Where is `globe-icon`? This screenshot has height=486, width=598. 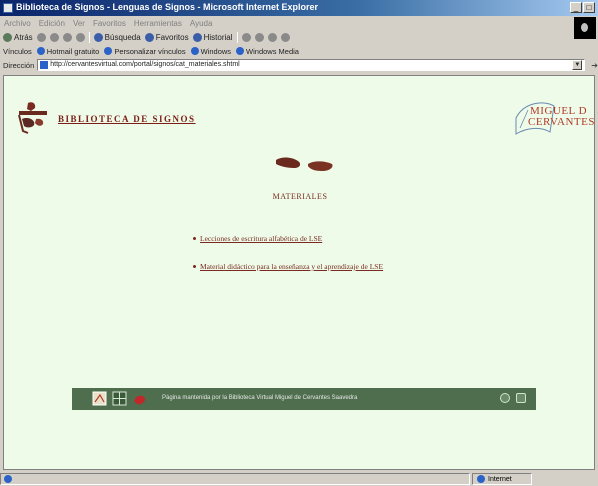
globe-icon is located at coordinates (481, 479).